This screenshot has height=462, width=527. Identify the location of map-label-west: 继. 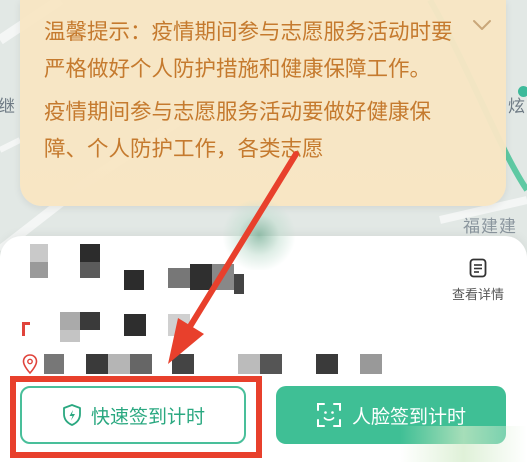
(7, 107).